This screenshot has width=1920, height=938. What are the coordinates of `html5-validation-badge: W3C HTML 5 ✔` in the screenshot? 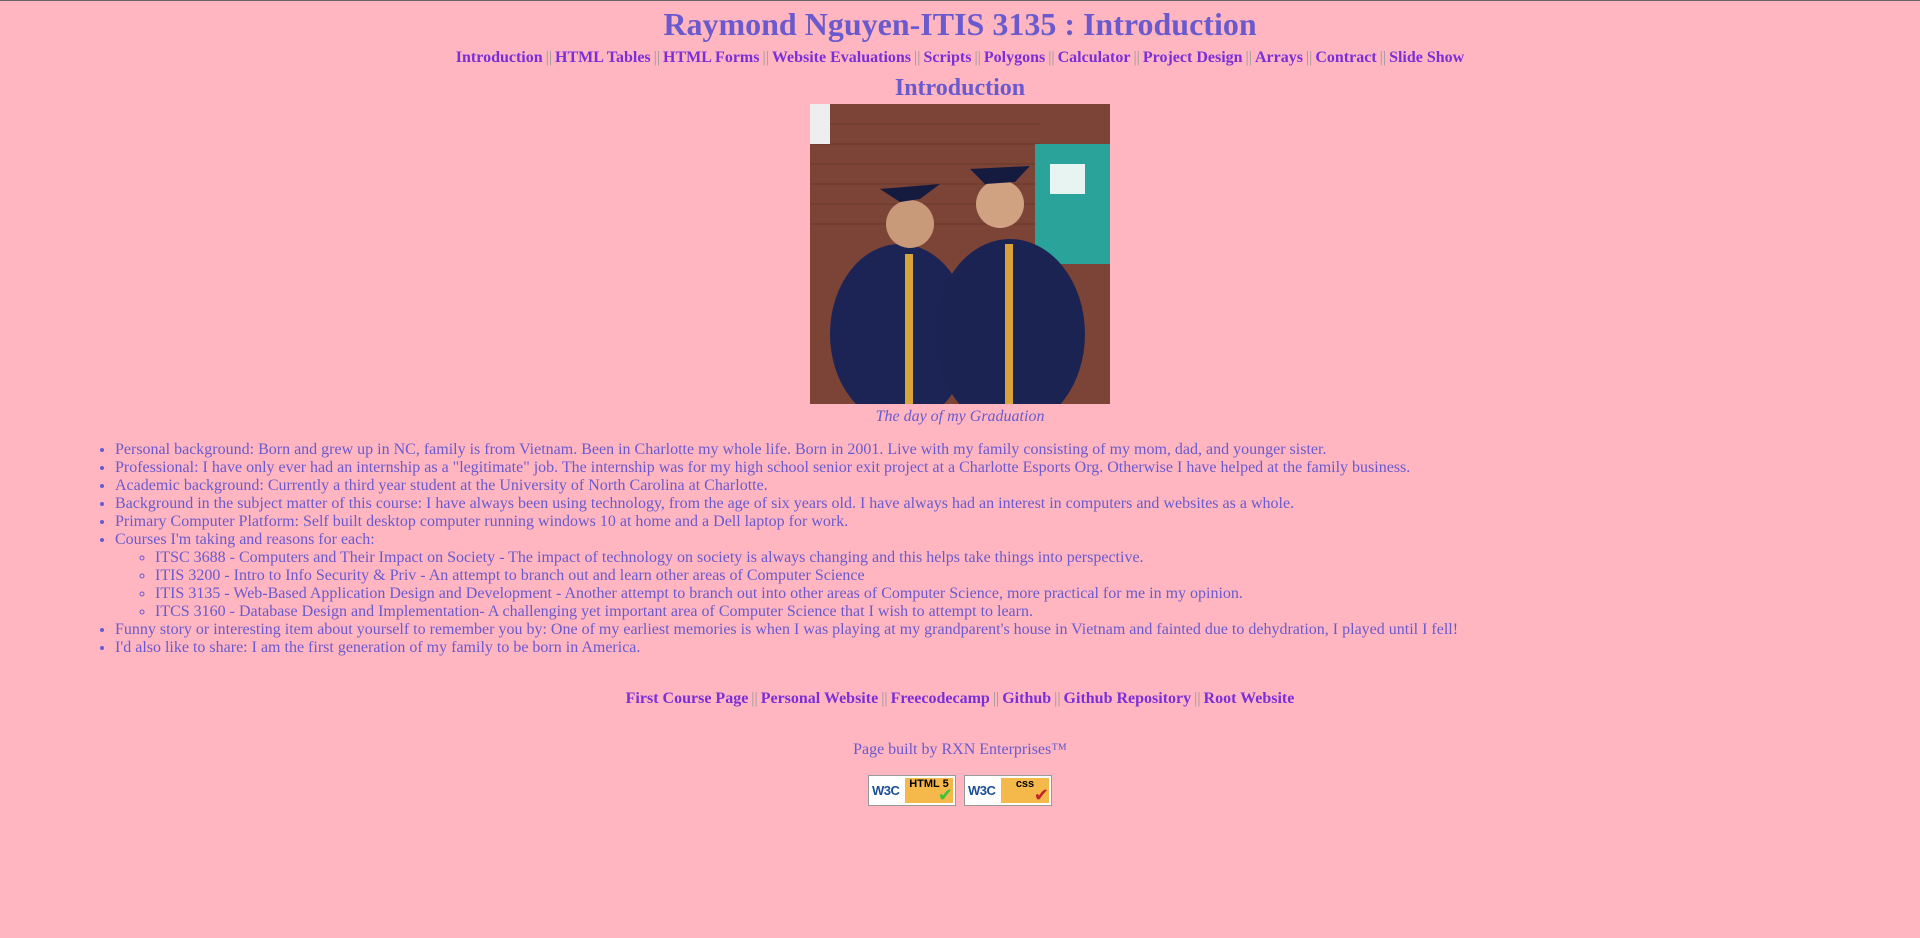 It's located at (912, 790).